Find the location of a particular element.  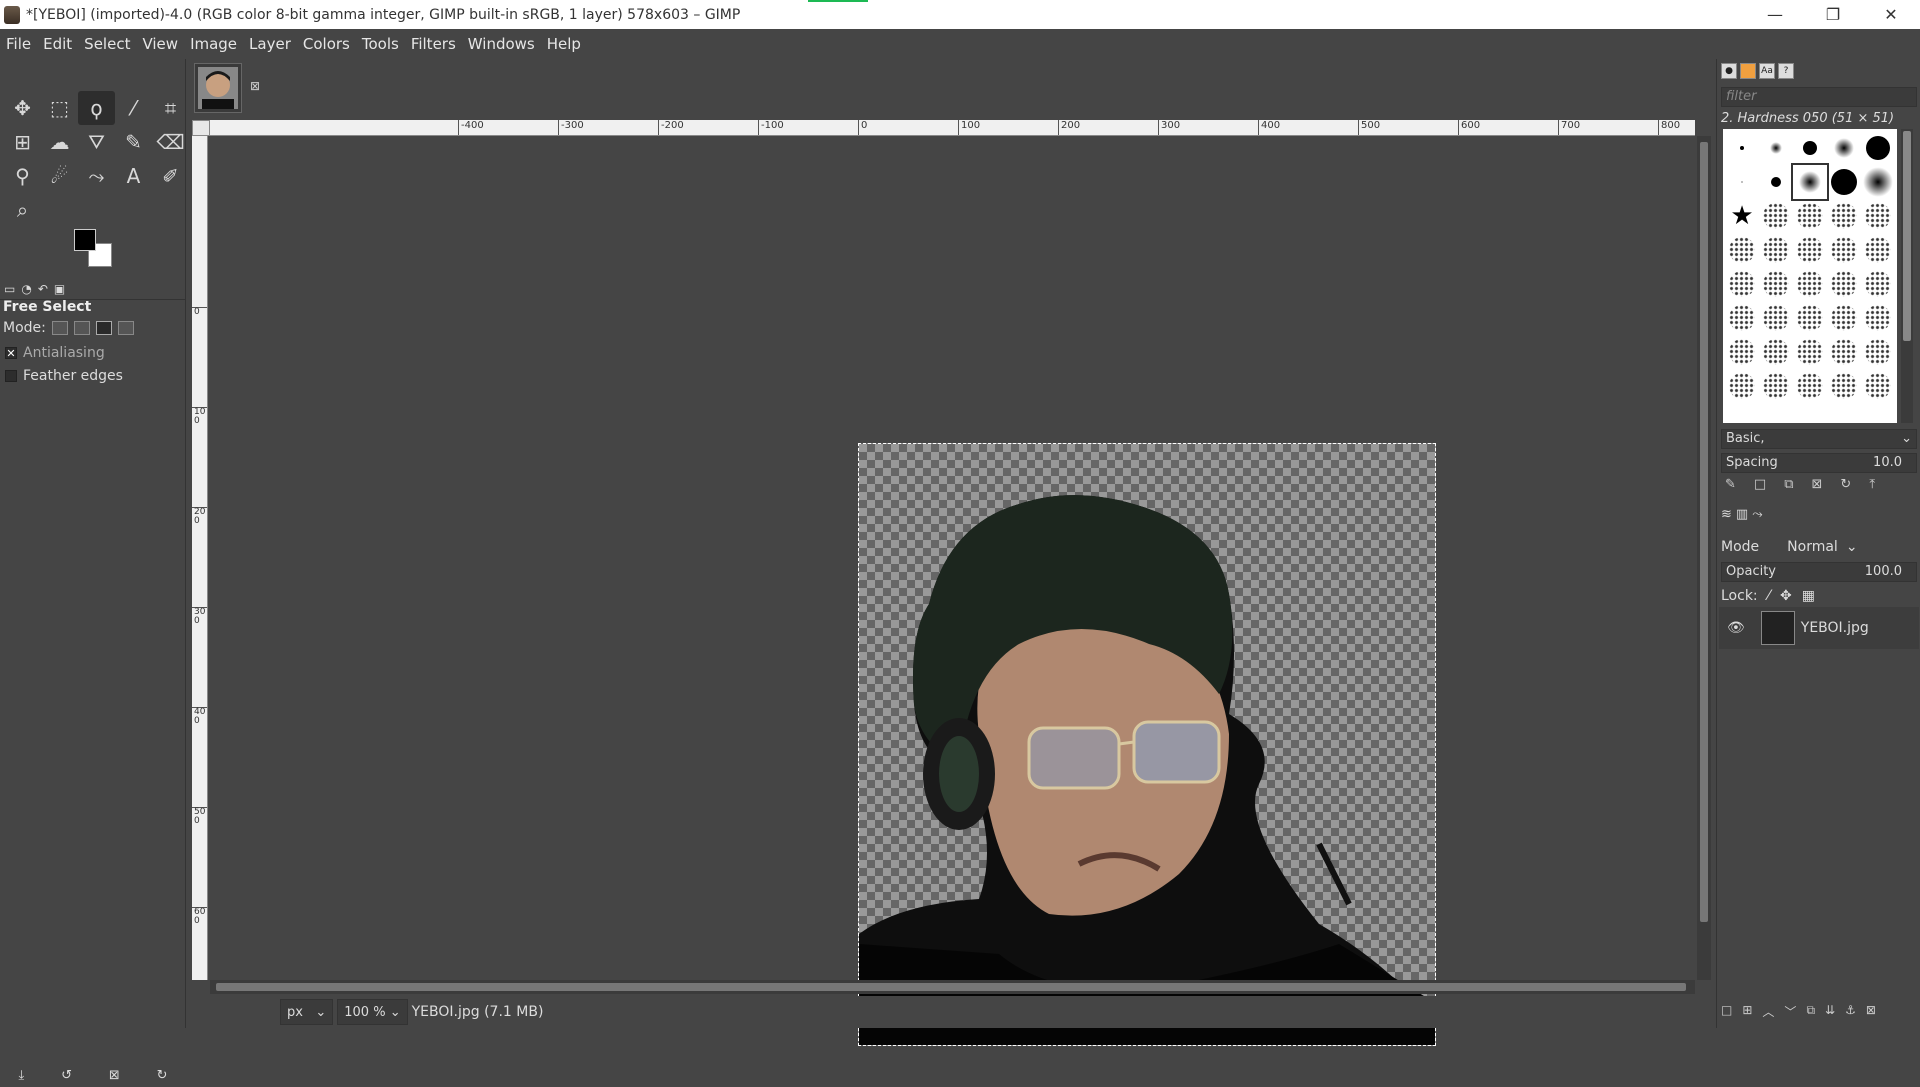

feather-row: Feather edges is located at coordinates (64, 376).